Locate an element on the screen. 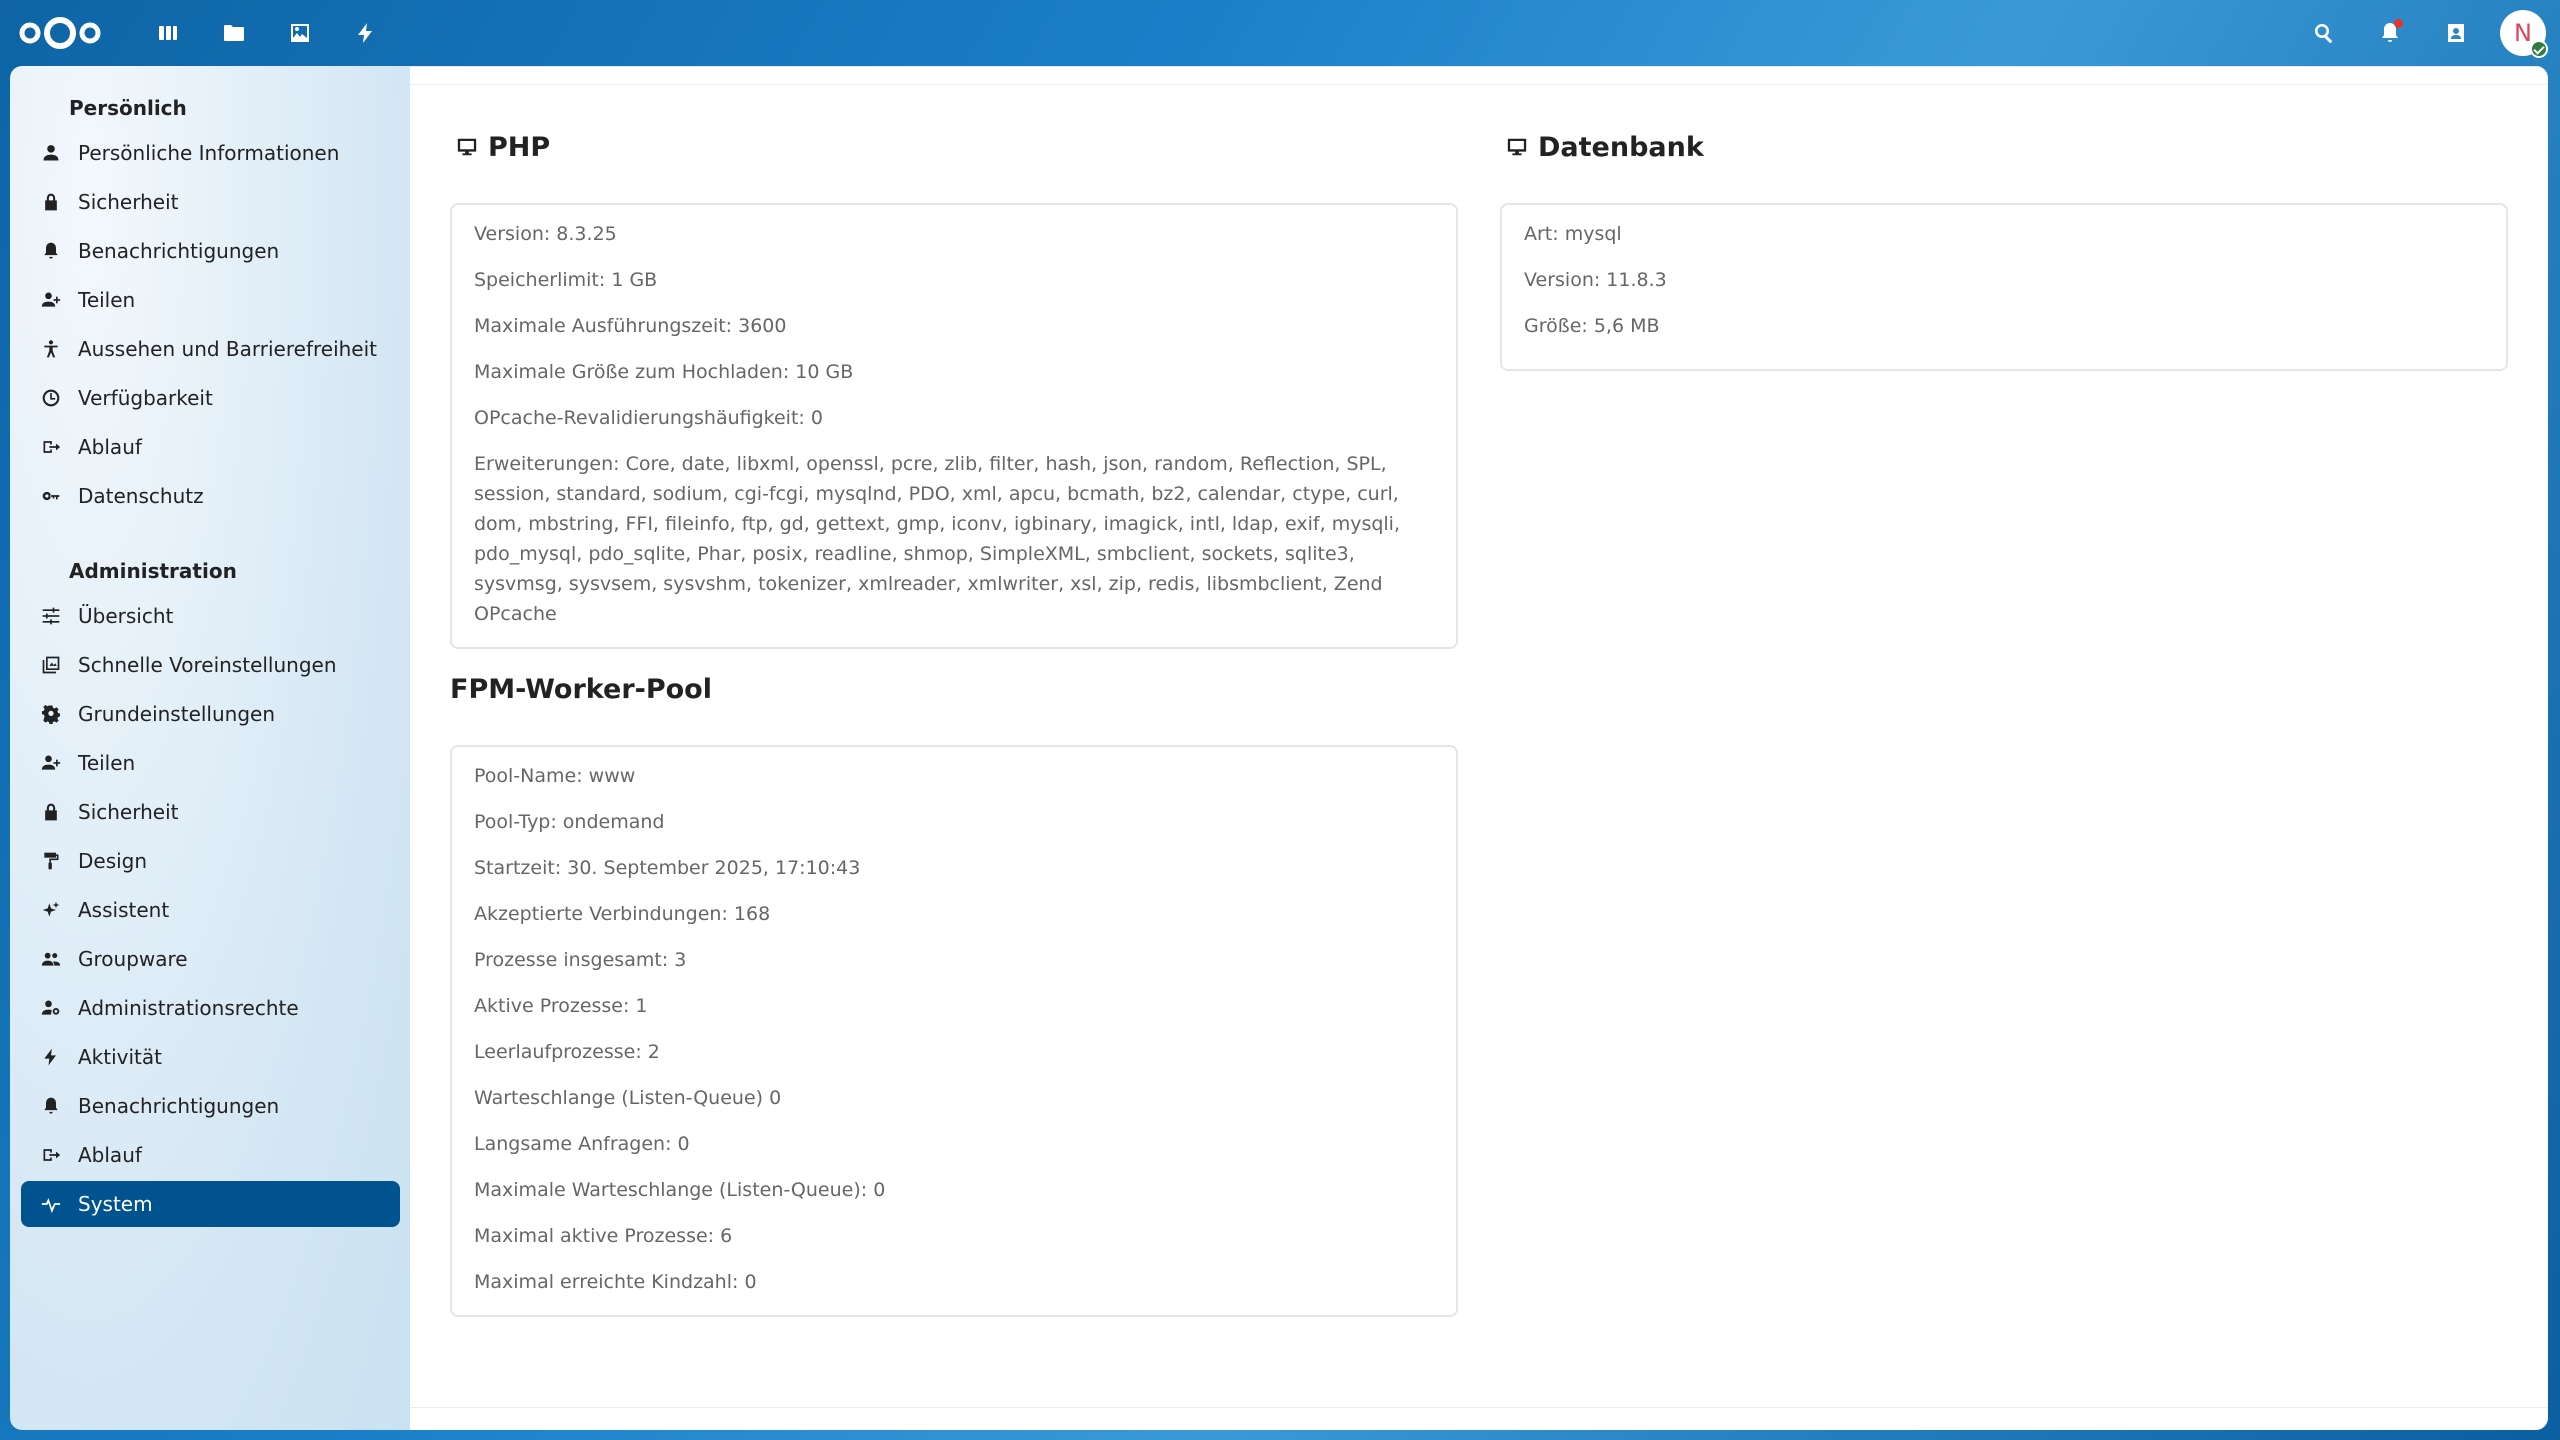  divider is located at coordinates (1479, 1407).